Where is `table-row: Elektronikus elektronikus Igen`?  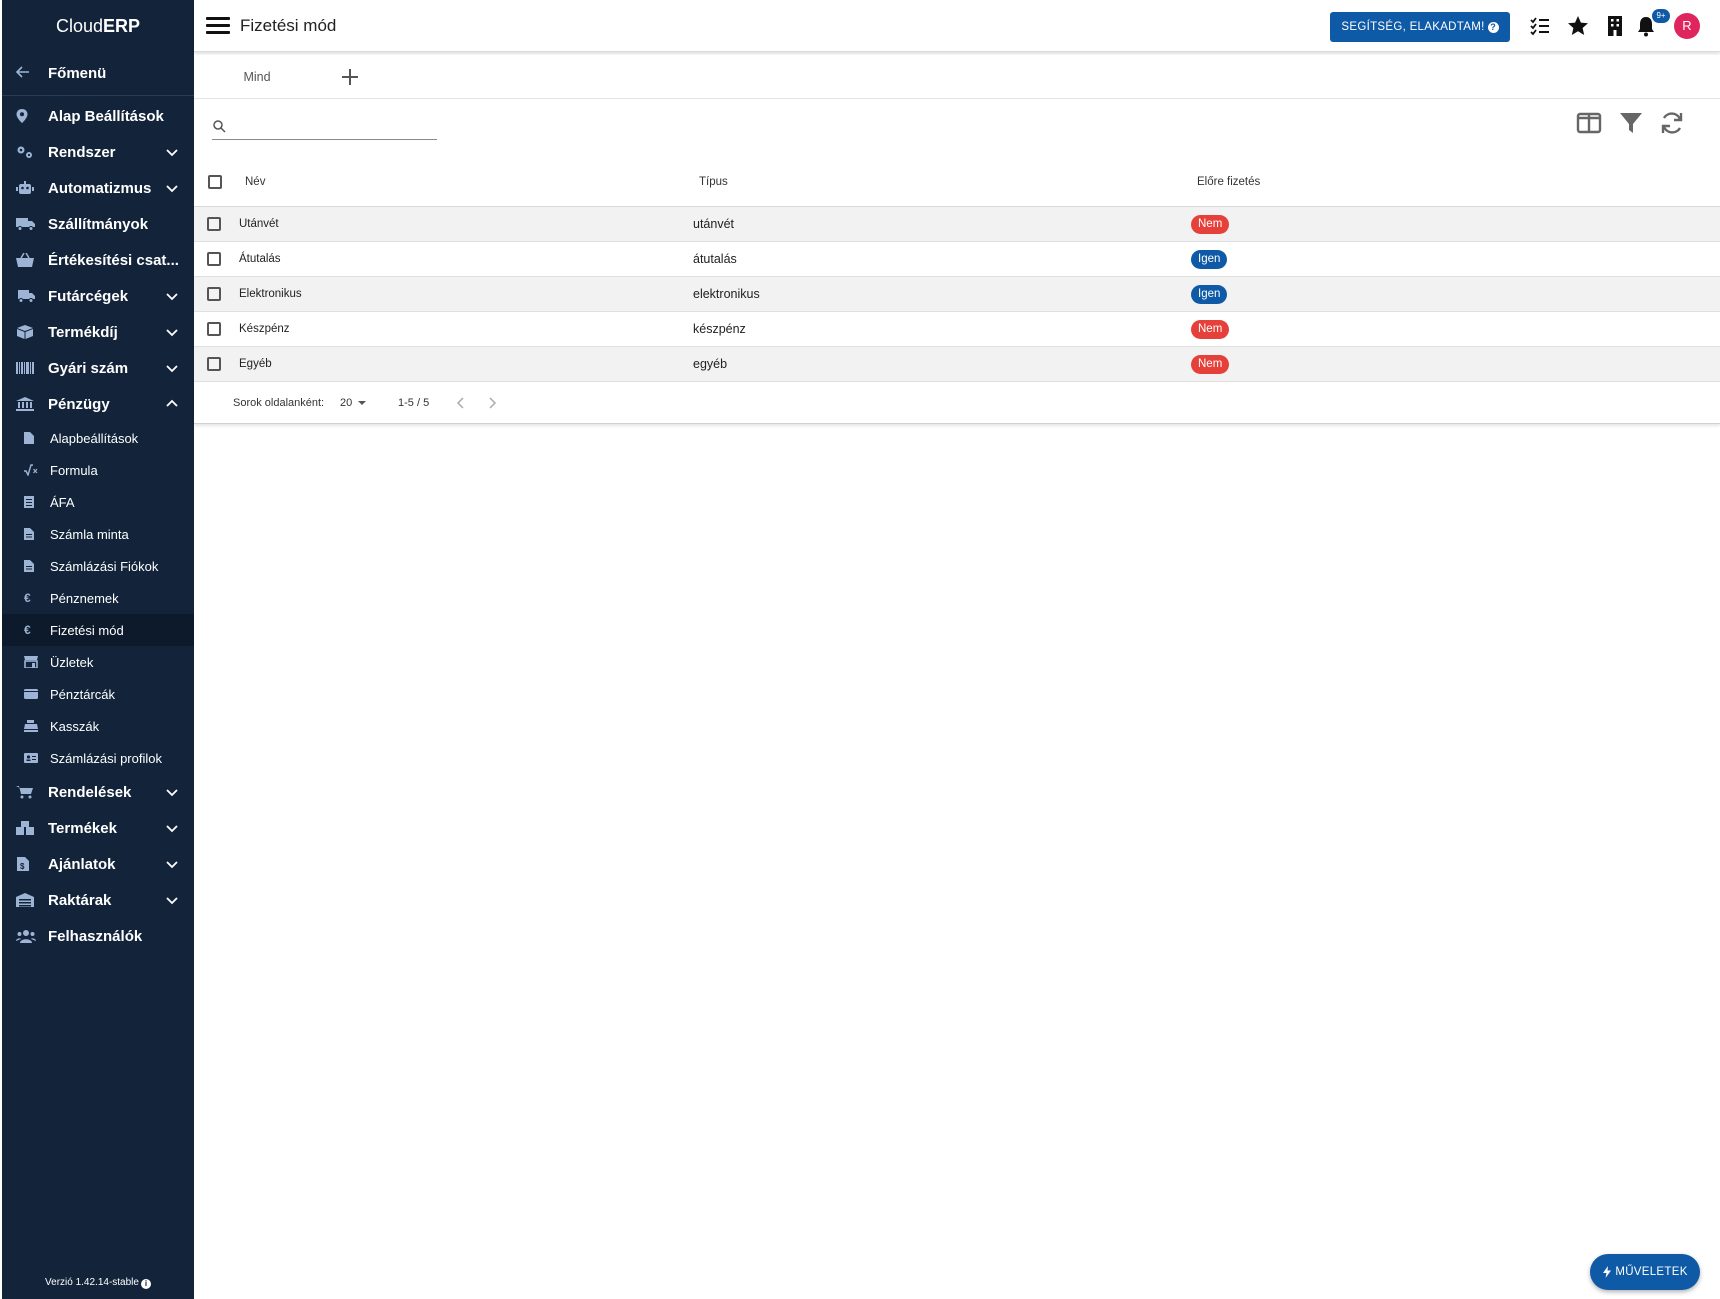 table-row: Elektronikus elektronikus Igen is located at coordinates (957, 294).